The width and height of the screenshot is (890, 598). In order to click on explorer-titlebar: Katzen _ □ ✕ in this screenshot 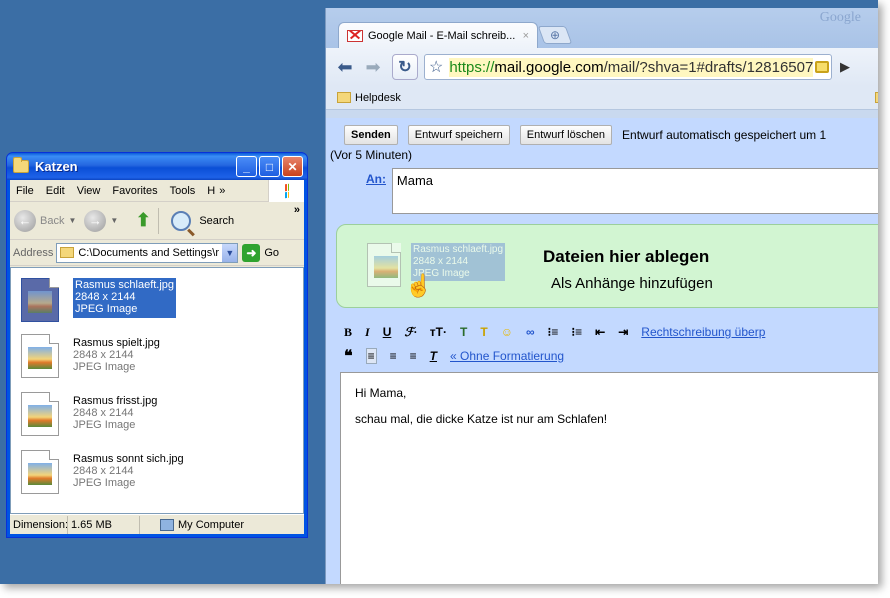, I will do `click(157, 166)`.